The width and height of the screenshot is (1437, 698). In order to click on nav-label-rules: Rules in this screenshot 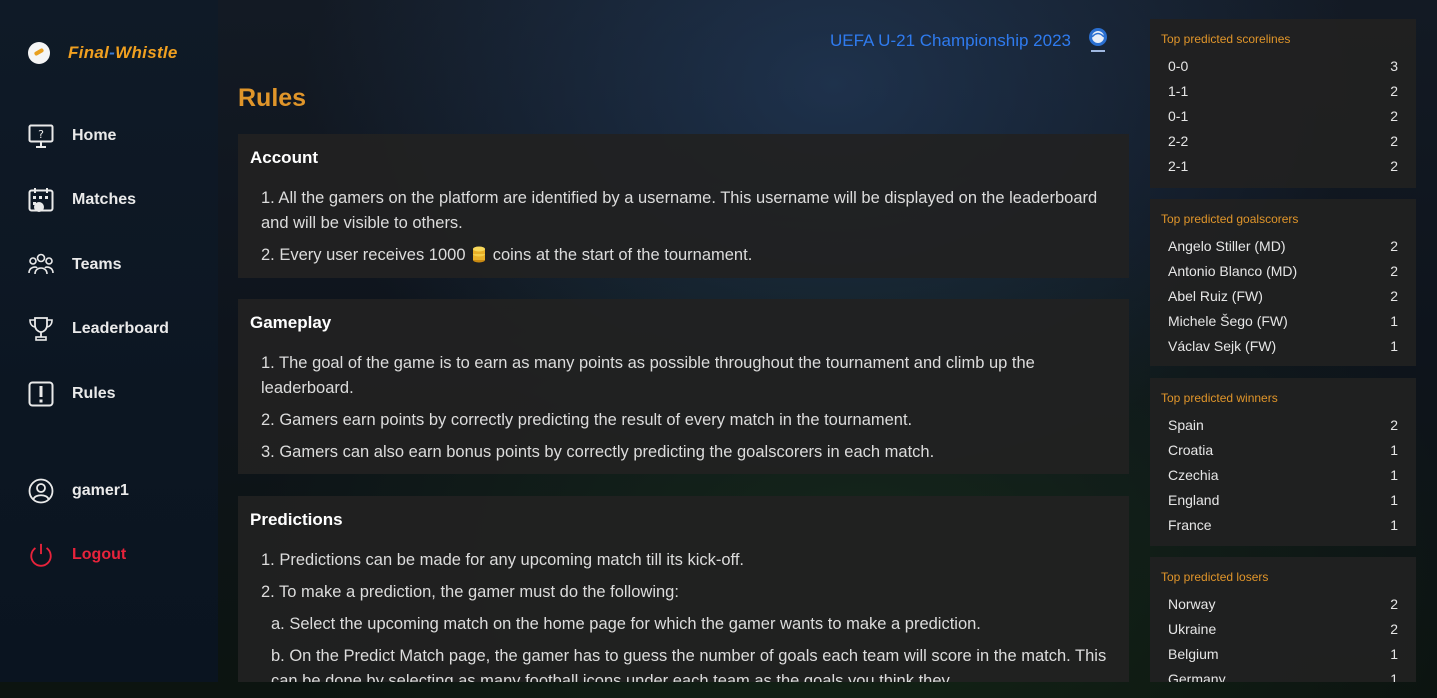, I will do `click(94, 393)`.